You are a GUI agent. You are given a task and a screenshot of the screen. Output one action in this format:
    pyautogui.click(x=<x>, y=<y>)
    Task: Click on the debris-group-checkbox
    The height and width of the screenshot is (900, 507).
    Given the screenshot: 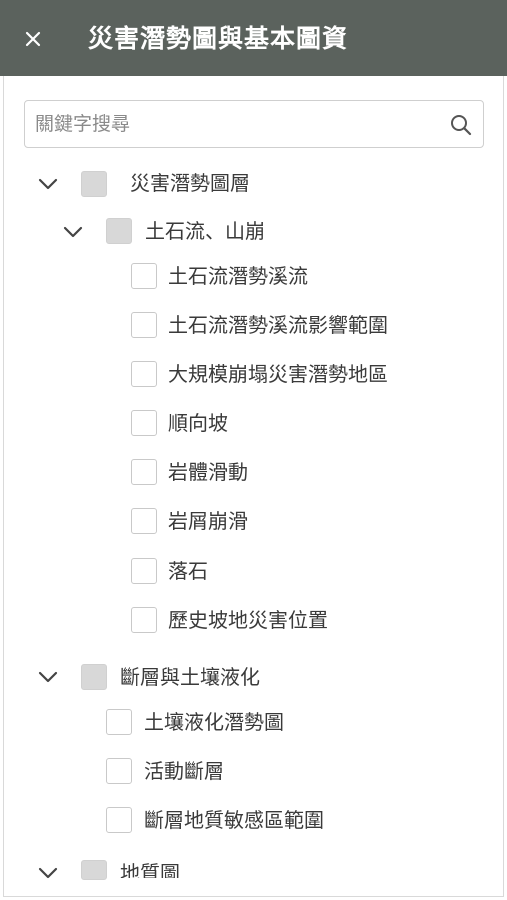 What is the action you would take?
    pyautogui.click(x=119, y=231)
    